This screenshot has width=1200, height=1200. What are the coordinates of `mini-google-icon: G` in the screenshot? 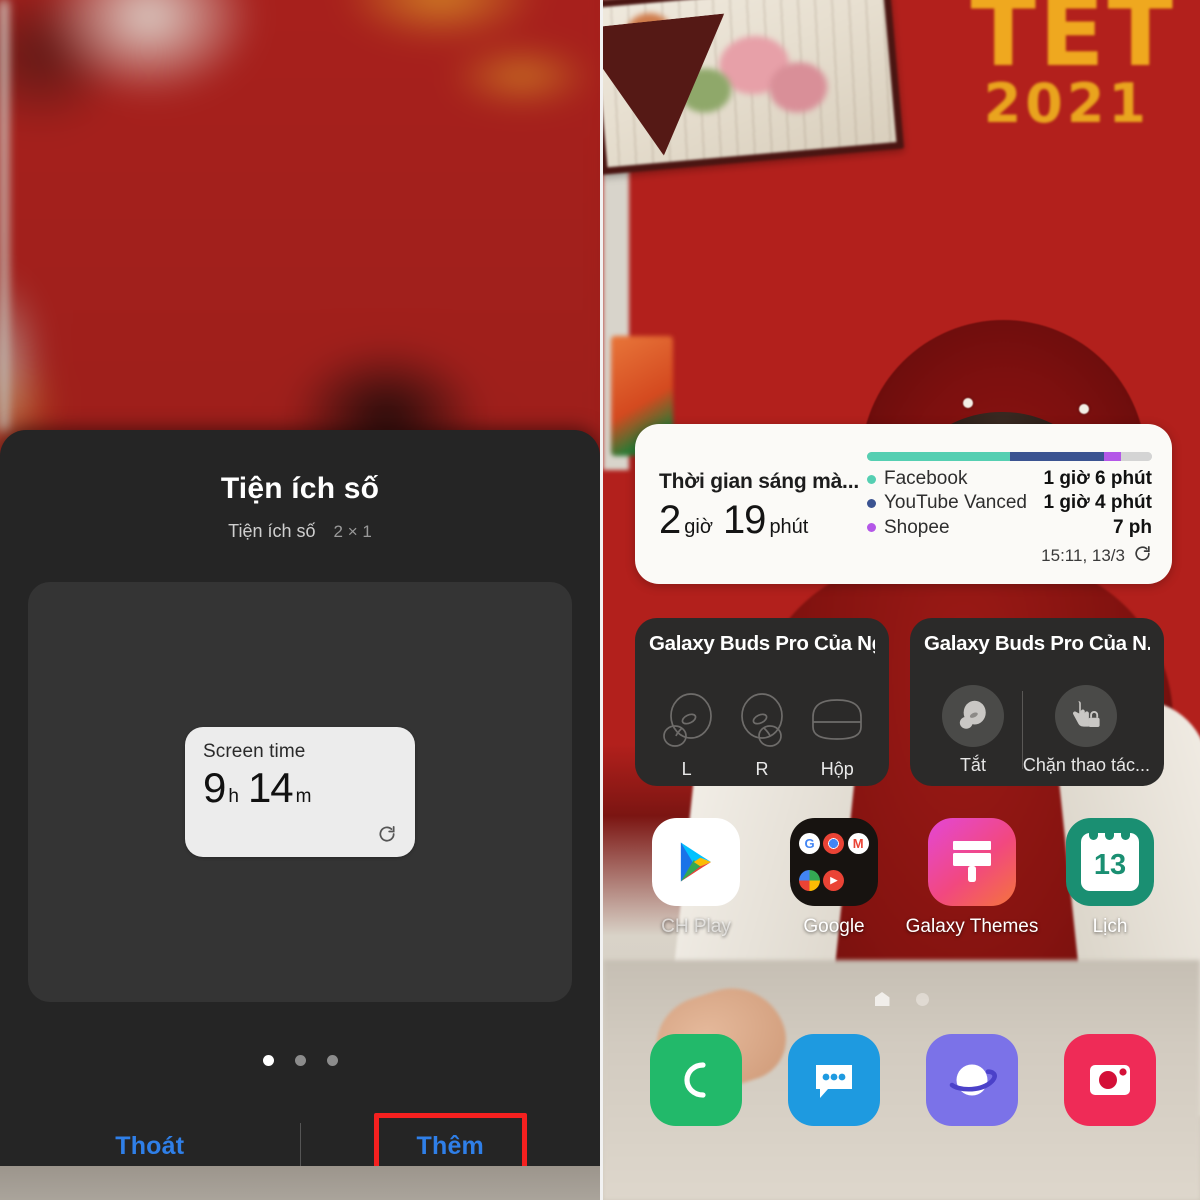 It's located at (809, 844).